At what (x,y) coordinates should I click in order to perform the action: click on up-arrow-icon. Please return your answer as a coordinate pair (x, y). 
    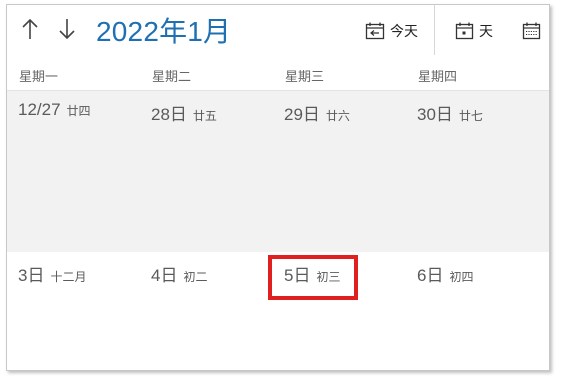
    Looking at the image, I should click on (30, 28).